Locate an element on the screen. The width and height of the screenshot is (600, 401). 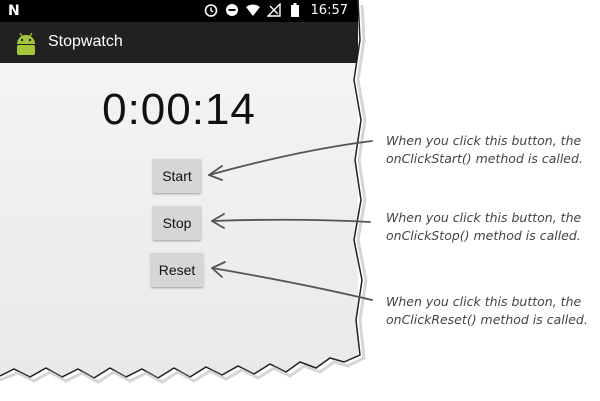
annotation-start-line1: When you click this button, the is located at coordinates (484, 140).